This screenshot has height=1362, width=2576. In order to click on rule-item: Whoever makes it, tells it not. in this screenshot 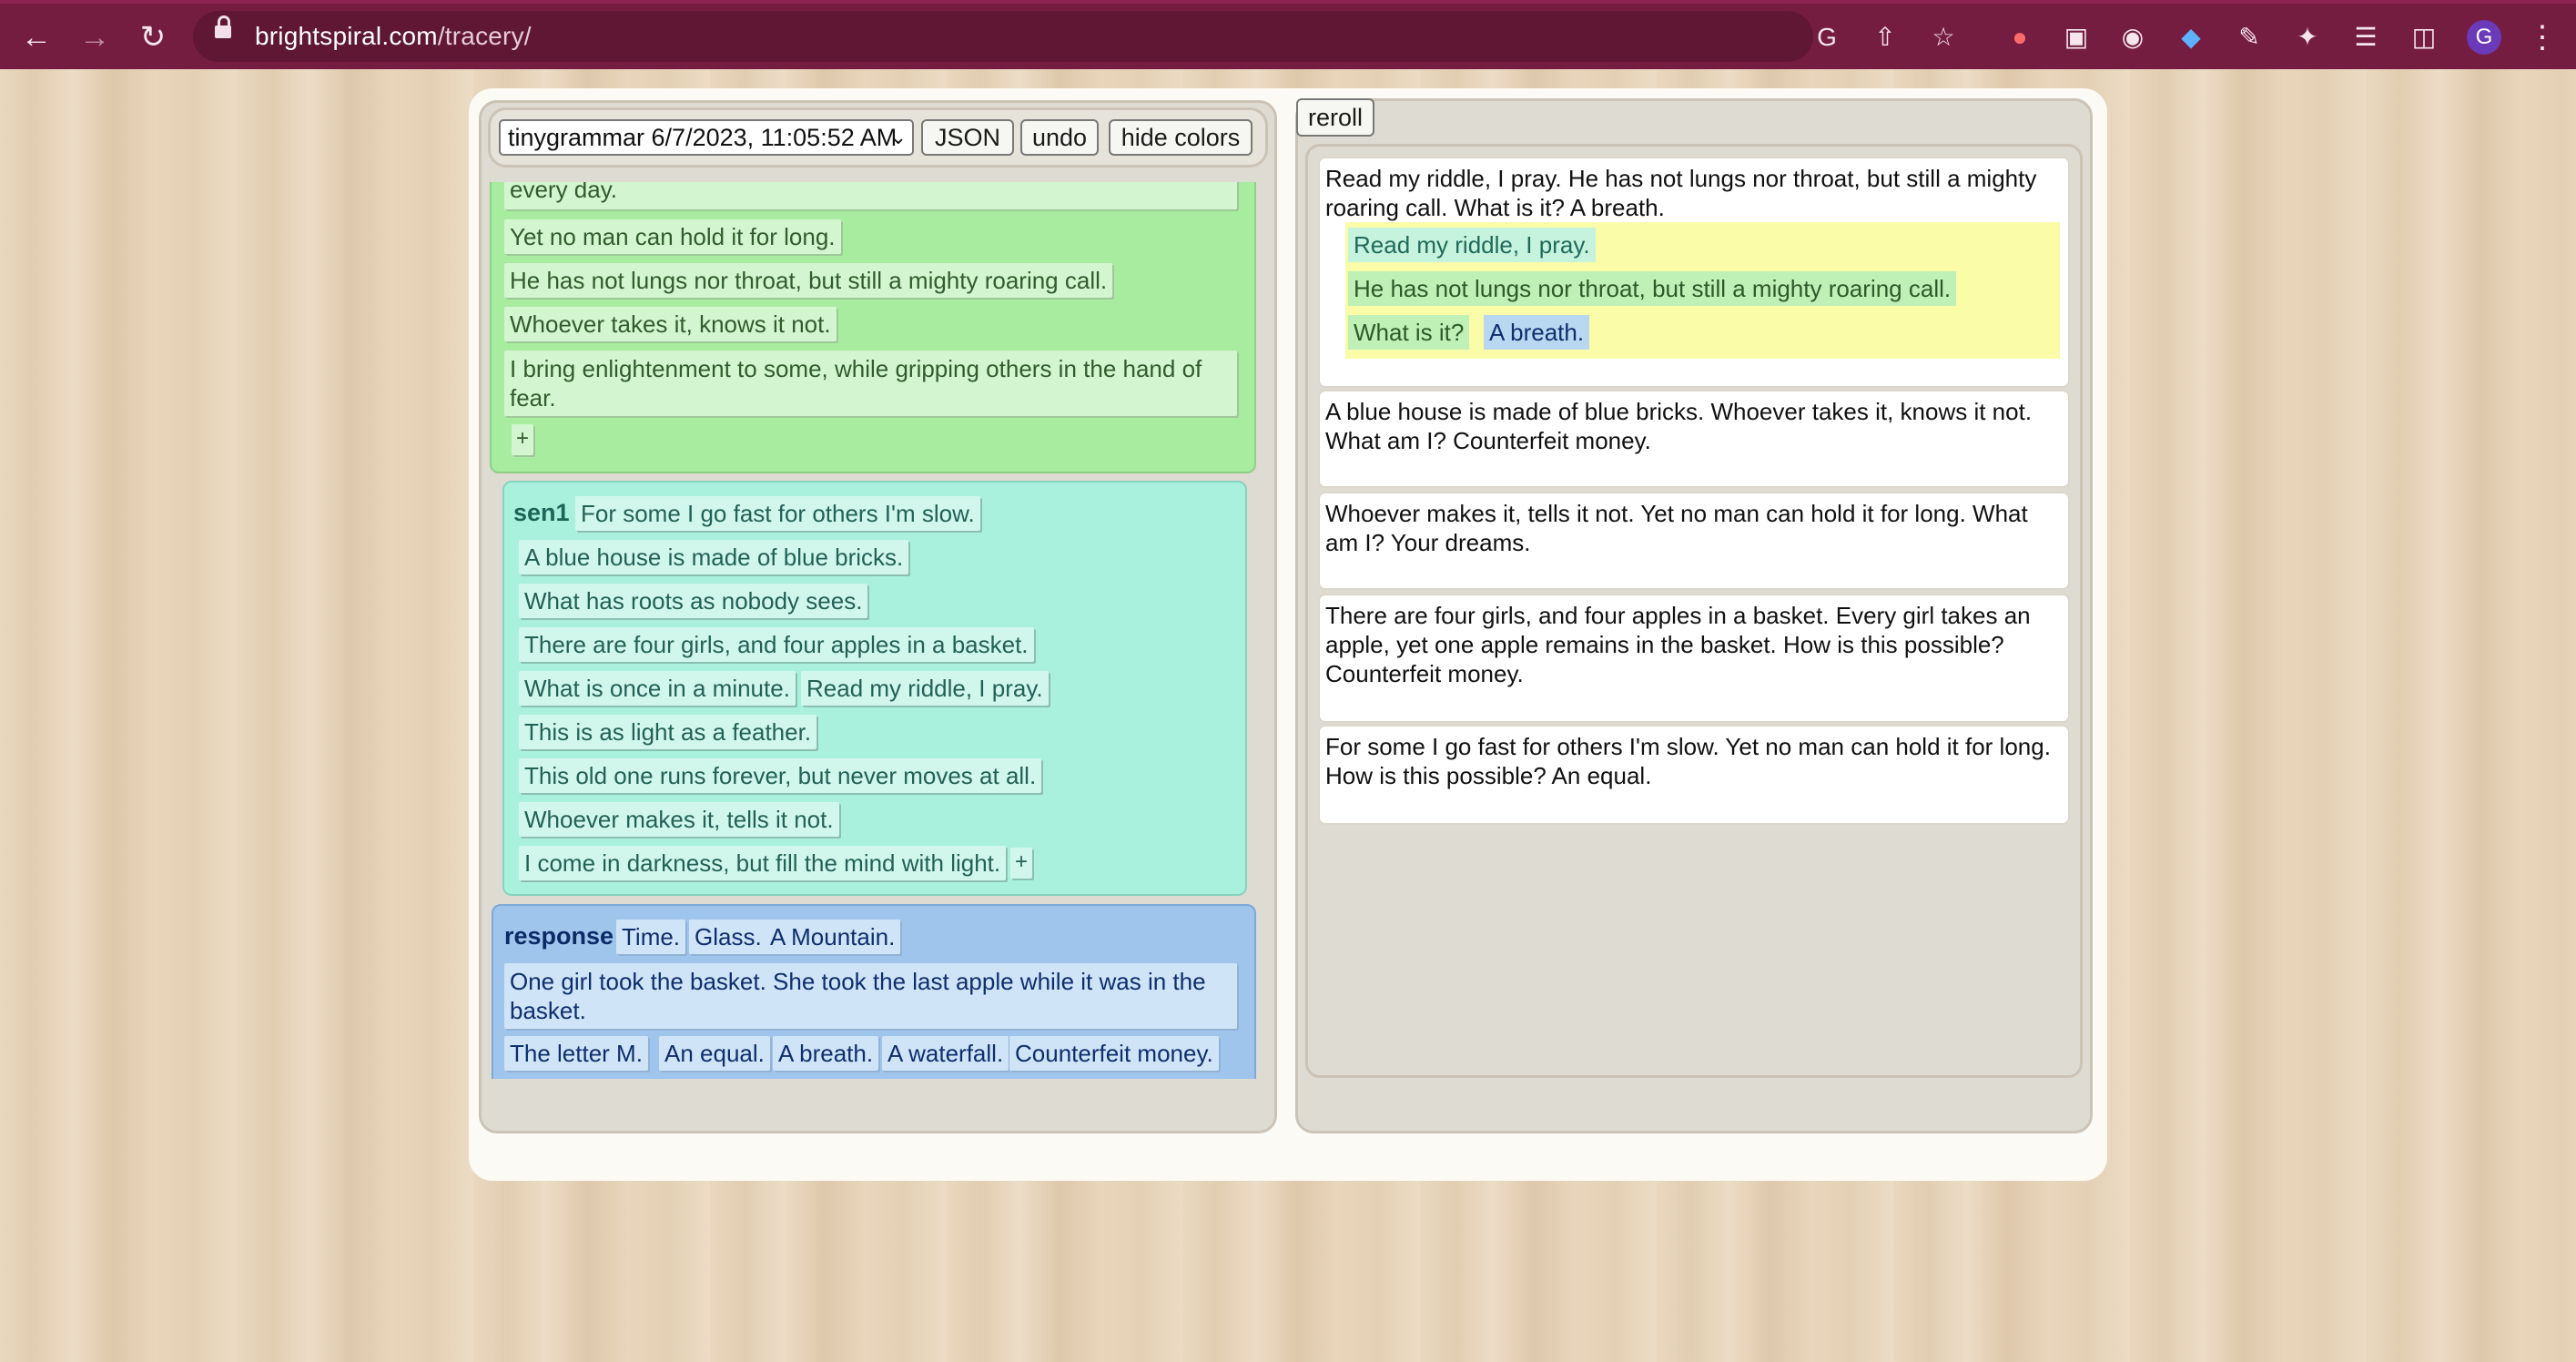, I will do `click(679, 819)`.